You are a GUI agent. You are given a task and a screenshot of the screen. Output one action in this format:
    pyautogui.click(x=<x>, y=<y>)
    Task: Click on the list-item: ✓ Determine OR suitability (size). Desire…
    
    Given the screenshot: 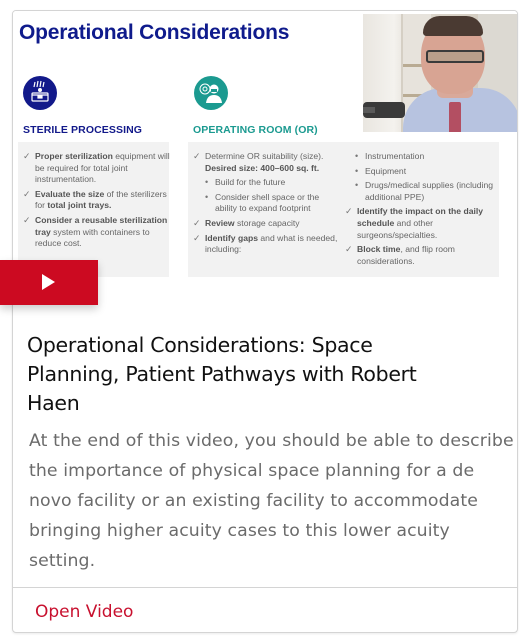 What is the action you would take?
    pyautogui.click(x=258, y=162)
    